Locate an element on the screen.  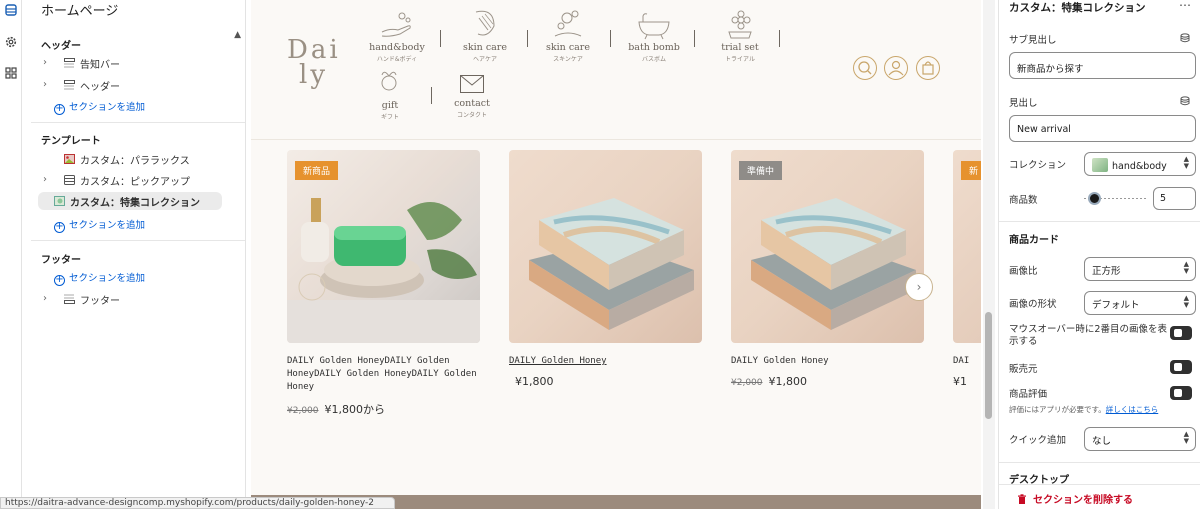
nav-jp-label: ヘアケア is located at coordinates (484, 59).